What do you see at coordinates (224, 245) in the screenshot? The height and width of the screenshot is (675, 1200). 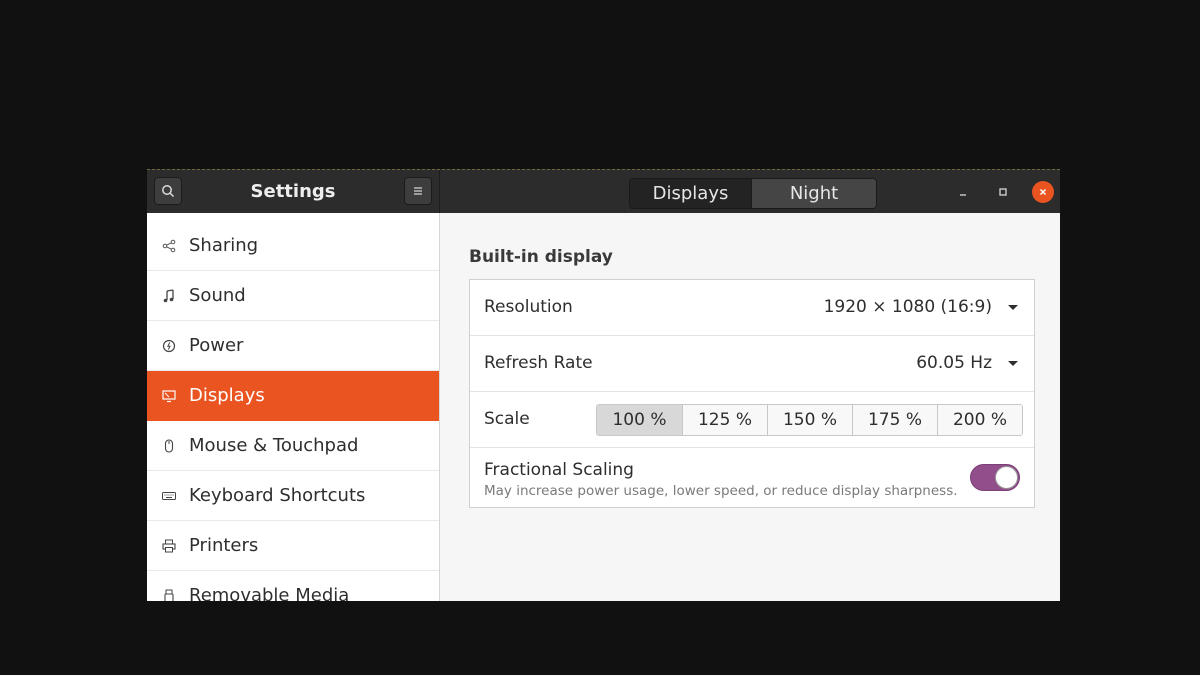 I see `sidebar-item-label: Sharing` at bounding box center [224, 245].